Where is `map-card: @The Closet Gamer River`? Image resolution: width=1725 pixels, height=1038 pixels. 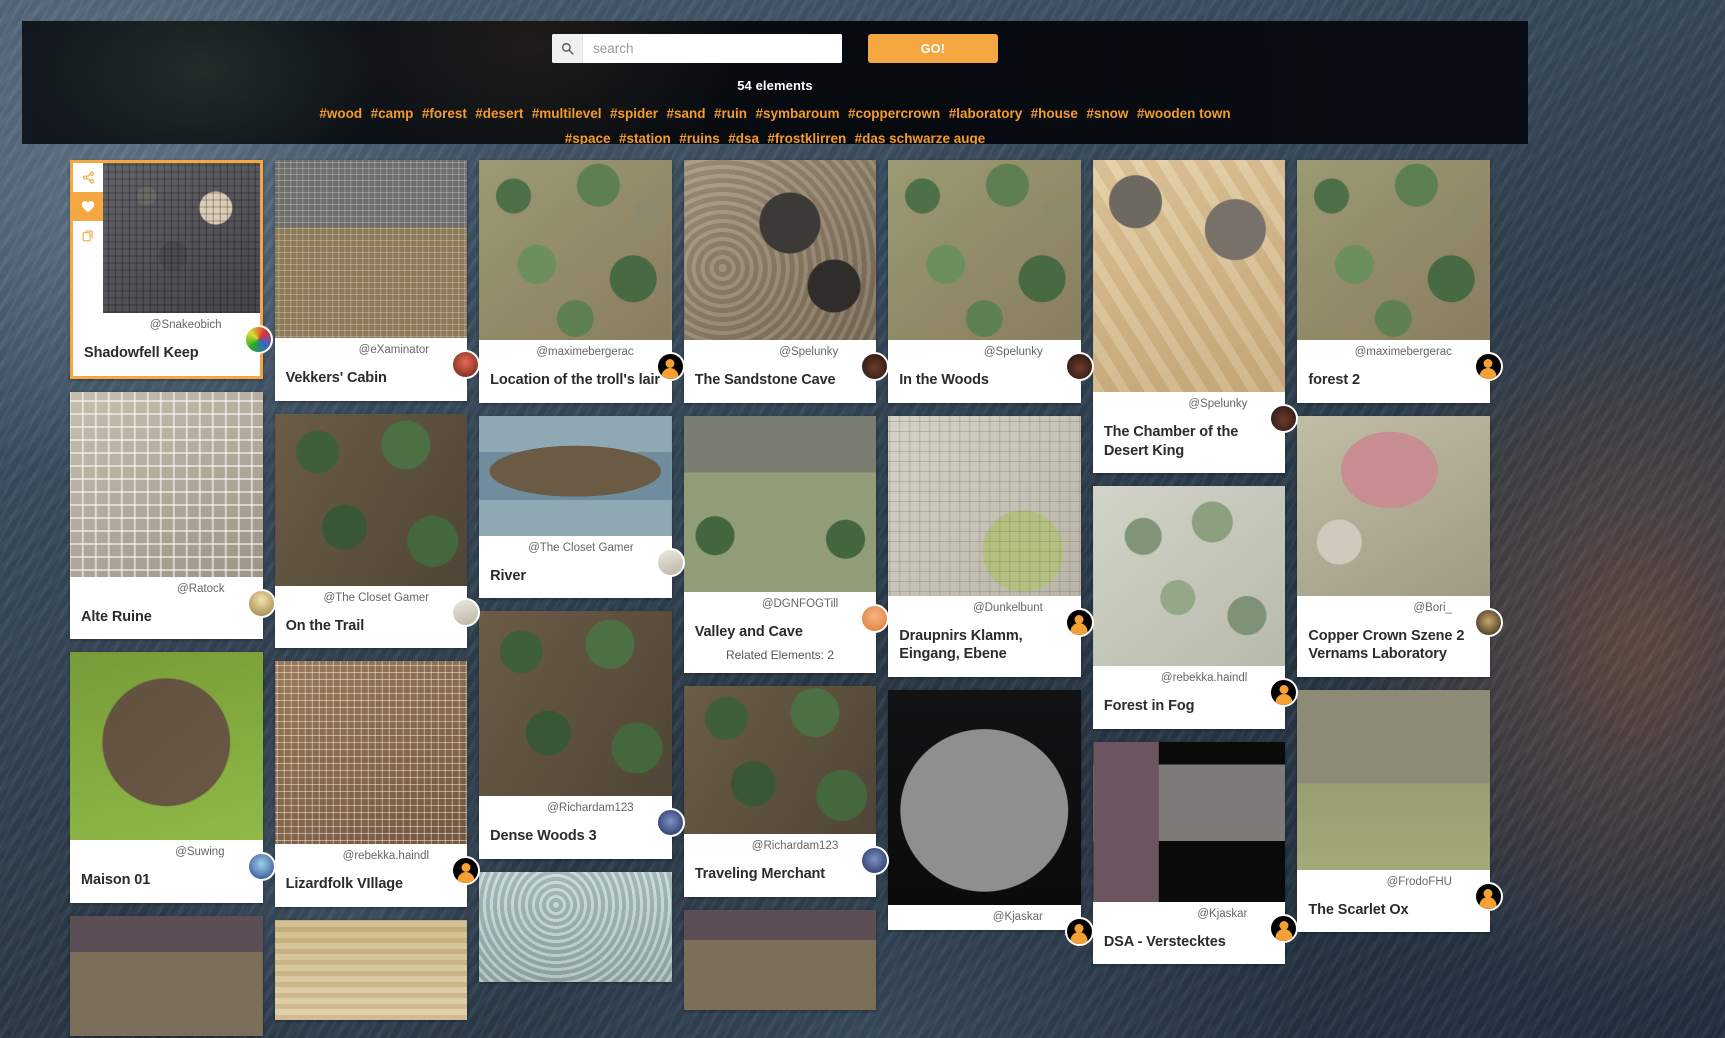 map-card: @The Closet Gamer River is located at coordinates (582, 507).